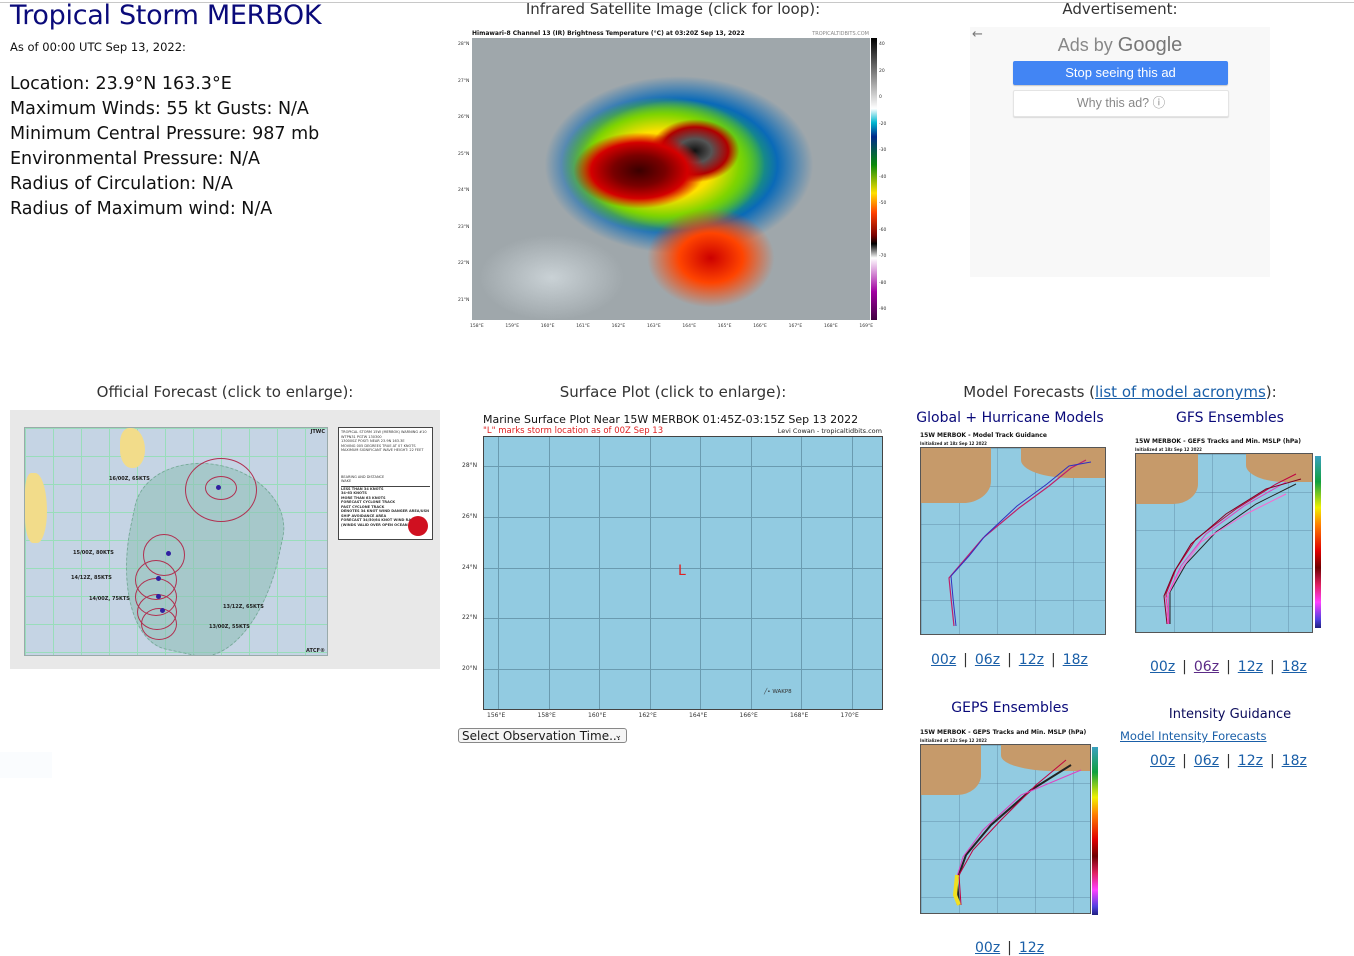  Describe the element at coordinates (829, 431) in the screenshot. I see `surface-plot-credit: Levi Cowan - tropicaltidbits.com` at that location.